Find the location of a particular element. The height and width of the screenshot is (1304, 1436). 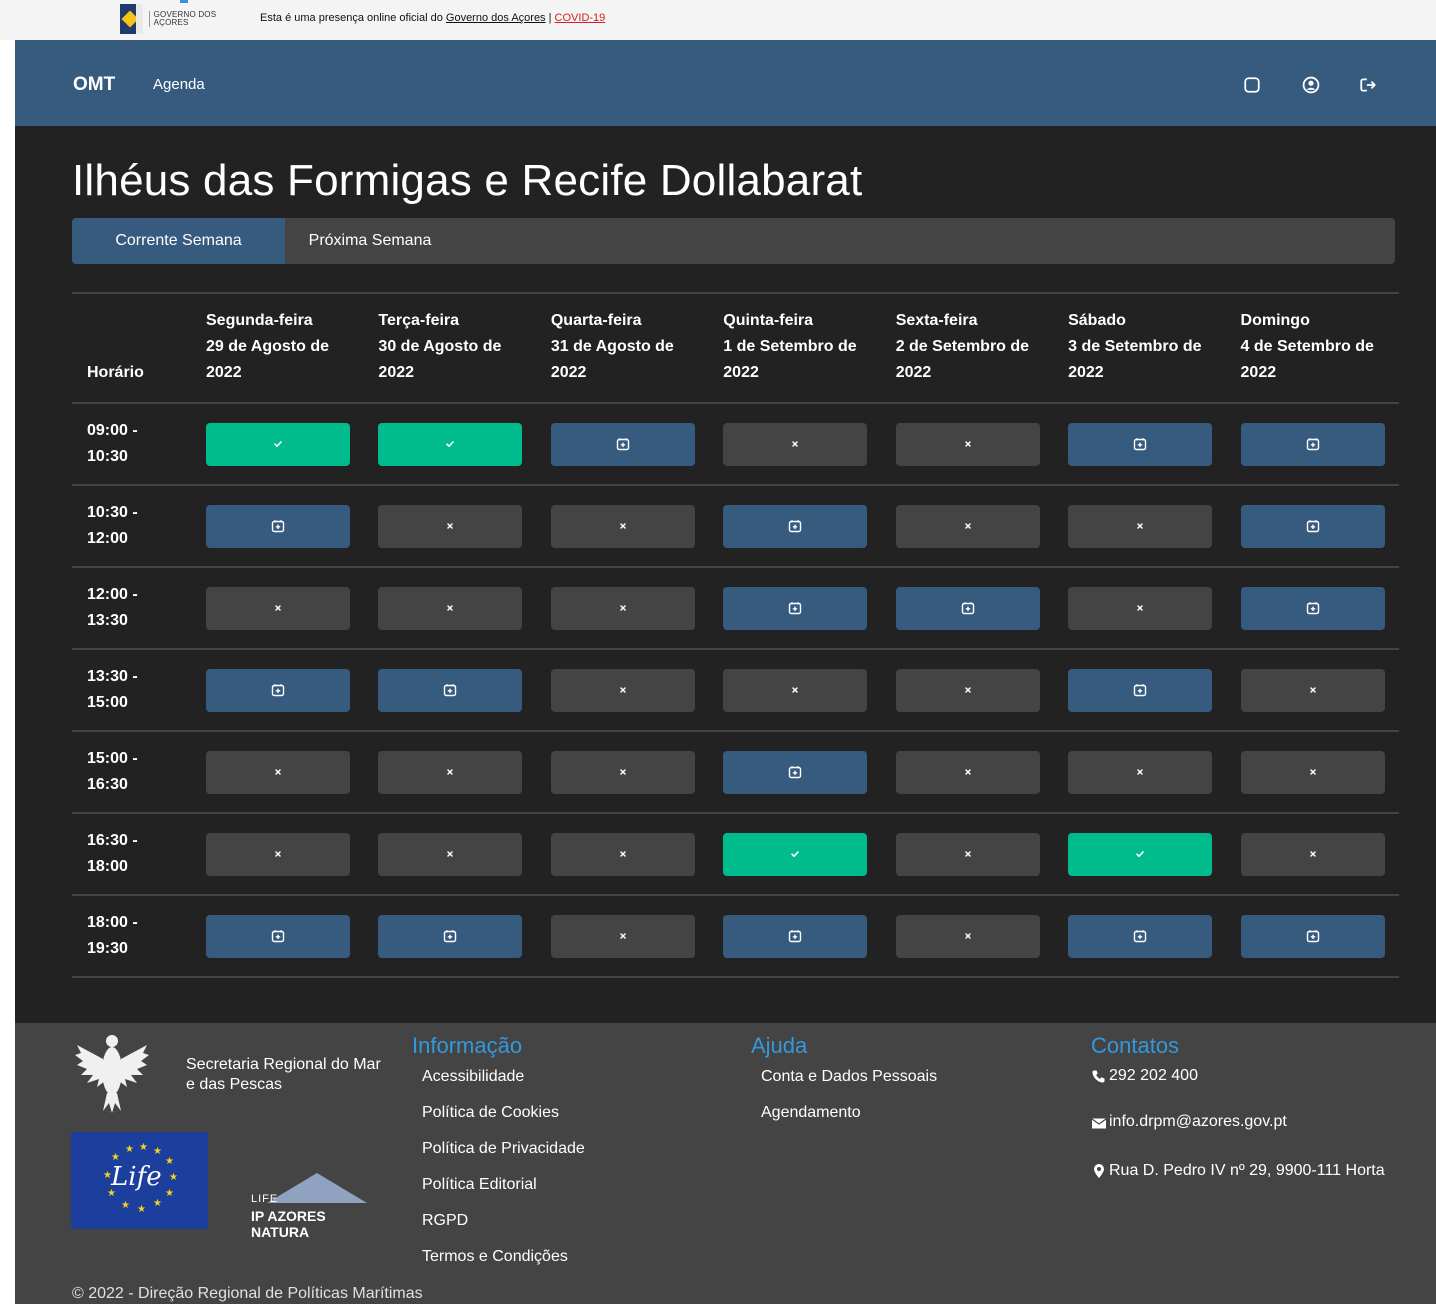

footer-link-terms: Termos e Condições is located at coordinates (503, 1265).